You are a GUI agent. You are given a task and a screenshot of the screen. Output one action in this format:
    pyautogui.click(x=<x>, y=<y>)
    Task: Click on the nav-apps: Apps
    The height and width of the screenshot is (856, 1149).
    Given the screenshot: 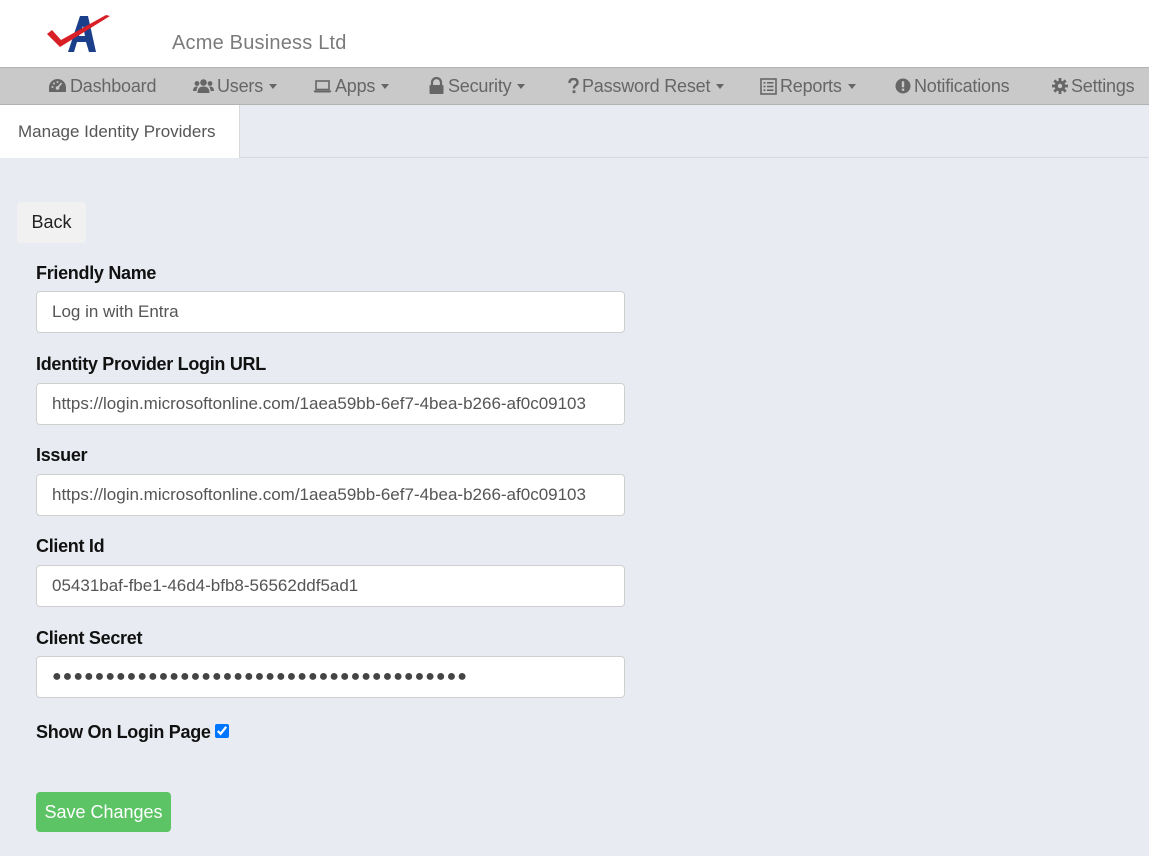 What is the action you would take?
    pyautogui.click(x=351, y=86)
    